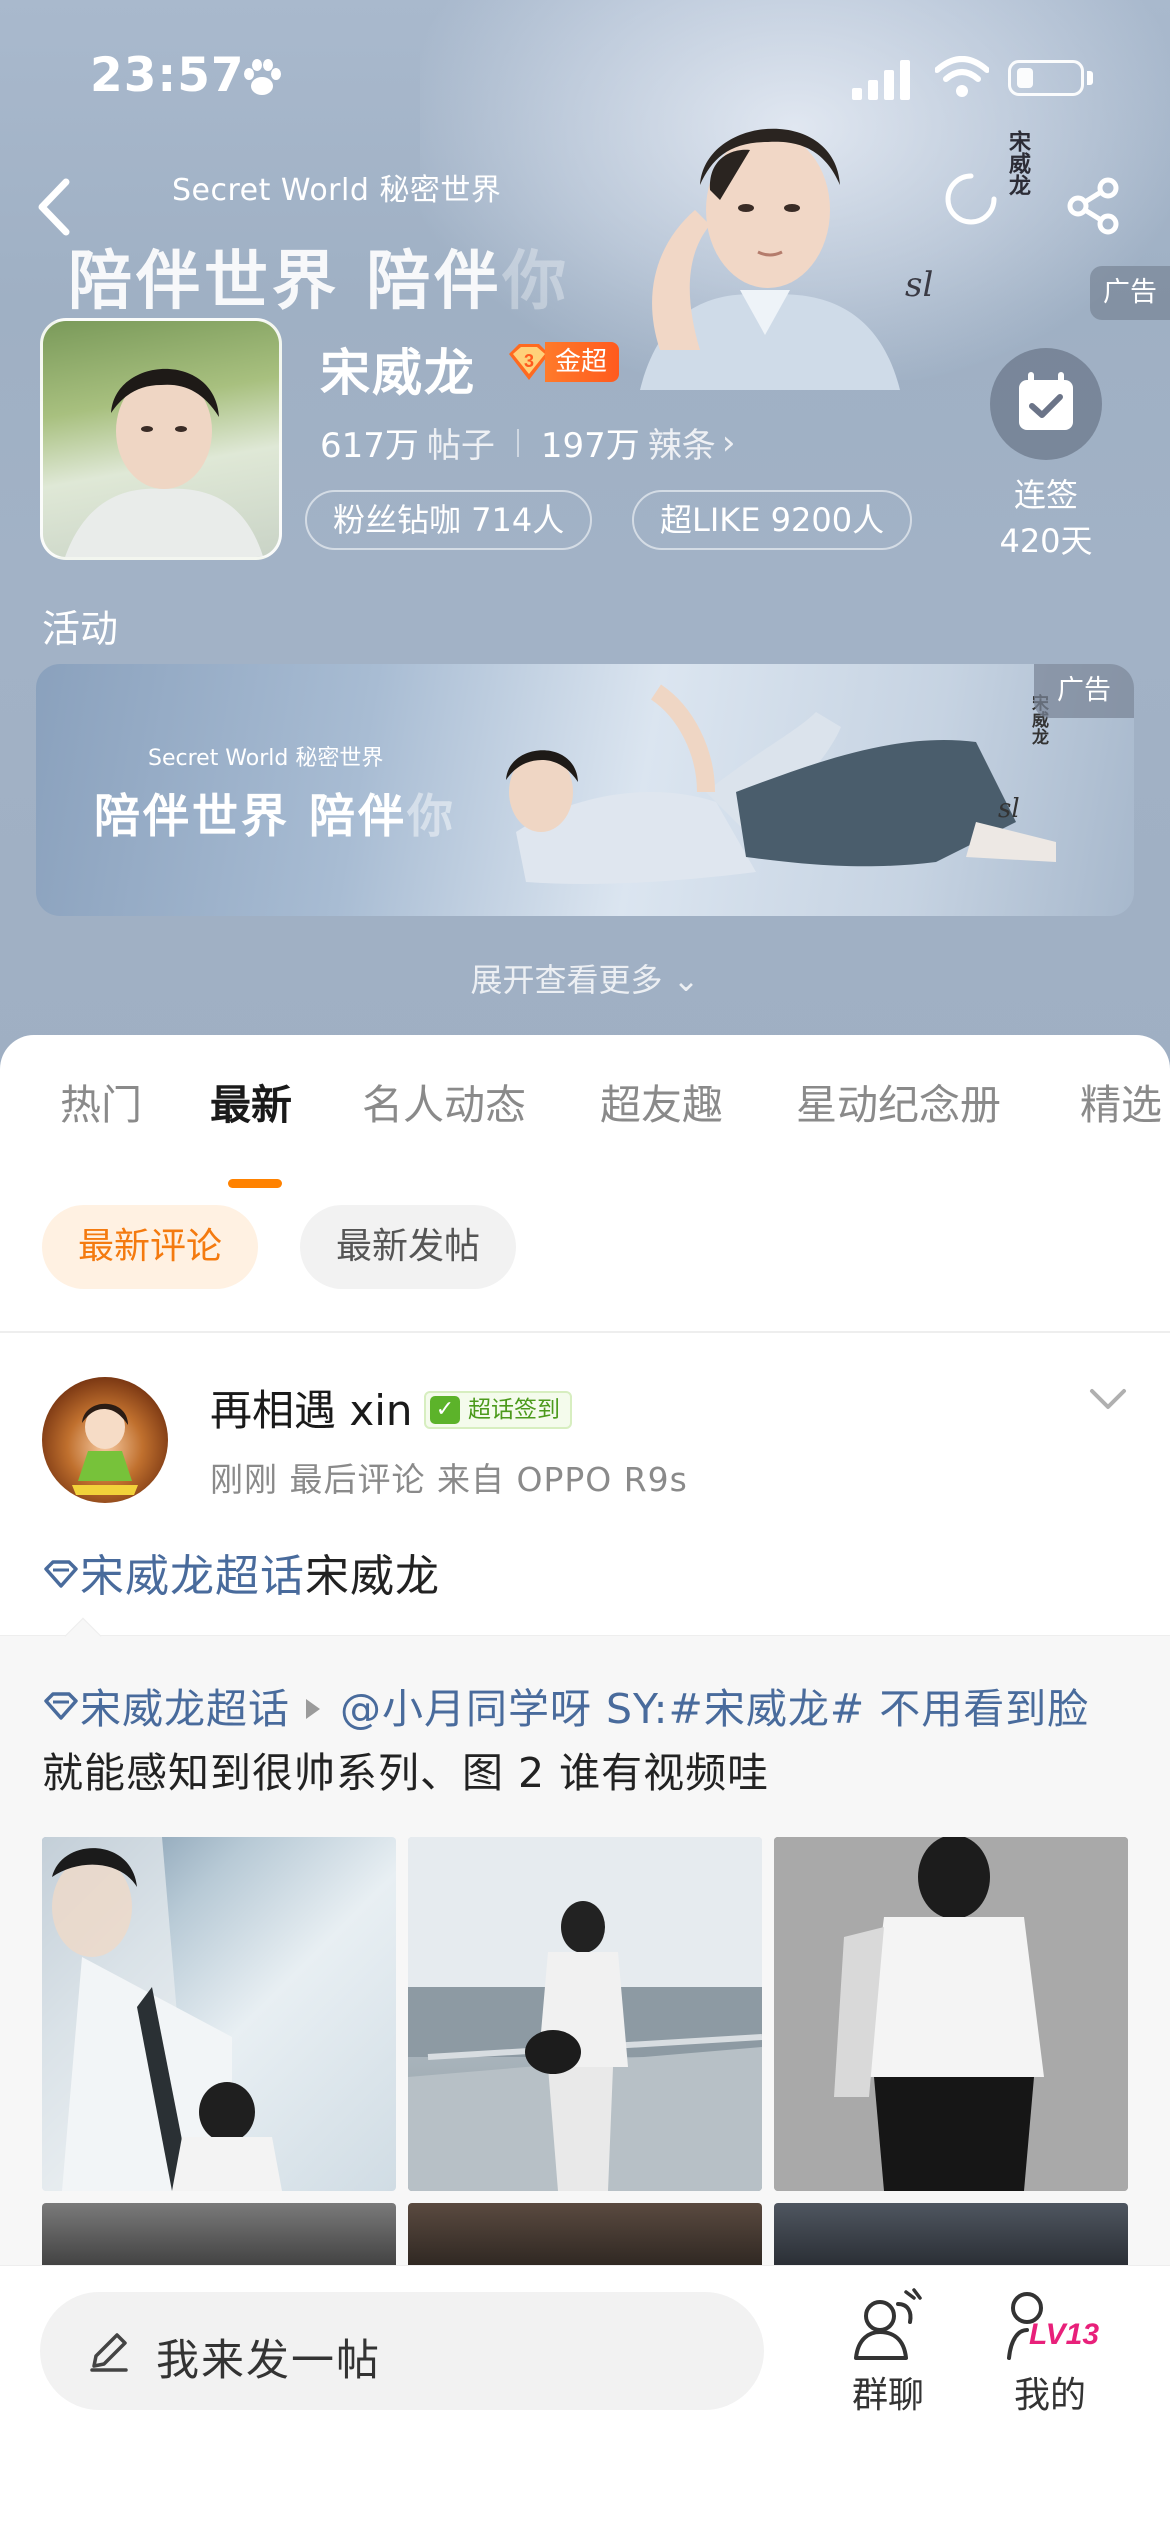 This screenshot has height=2532, width=1170. Describe the element at coordinates (444, 1101) in the screenshot. I see `tab-celebrity-news: 名人动态` at that location.